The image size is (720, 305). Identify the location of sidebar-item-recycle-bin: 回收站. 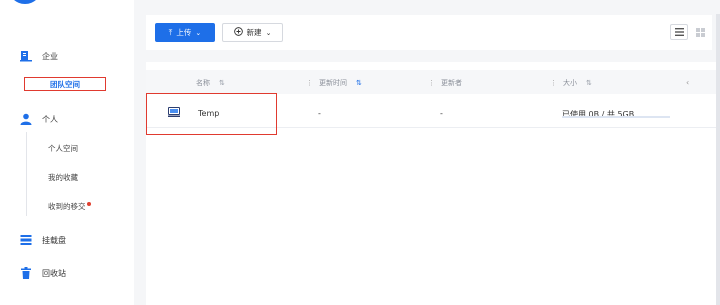
(43, 273).